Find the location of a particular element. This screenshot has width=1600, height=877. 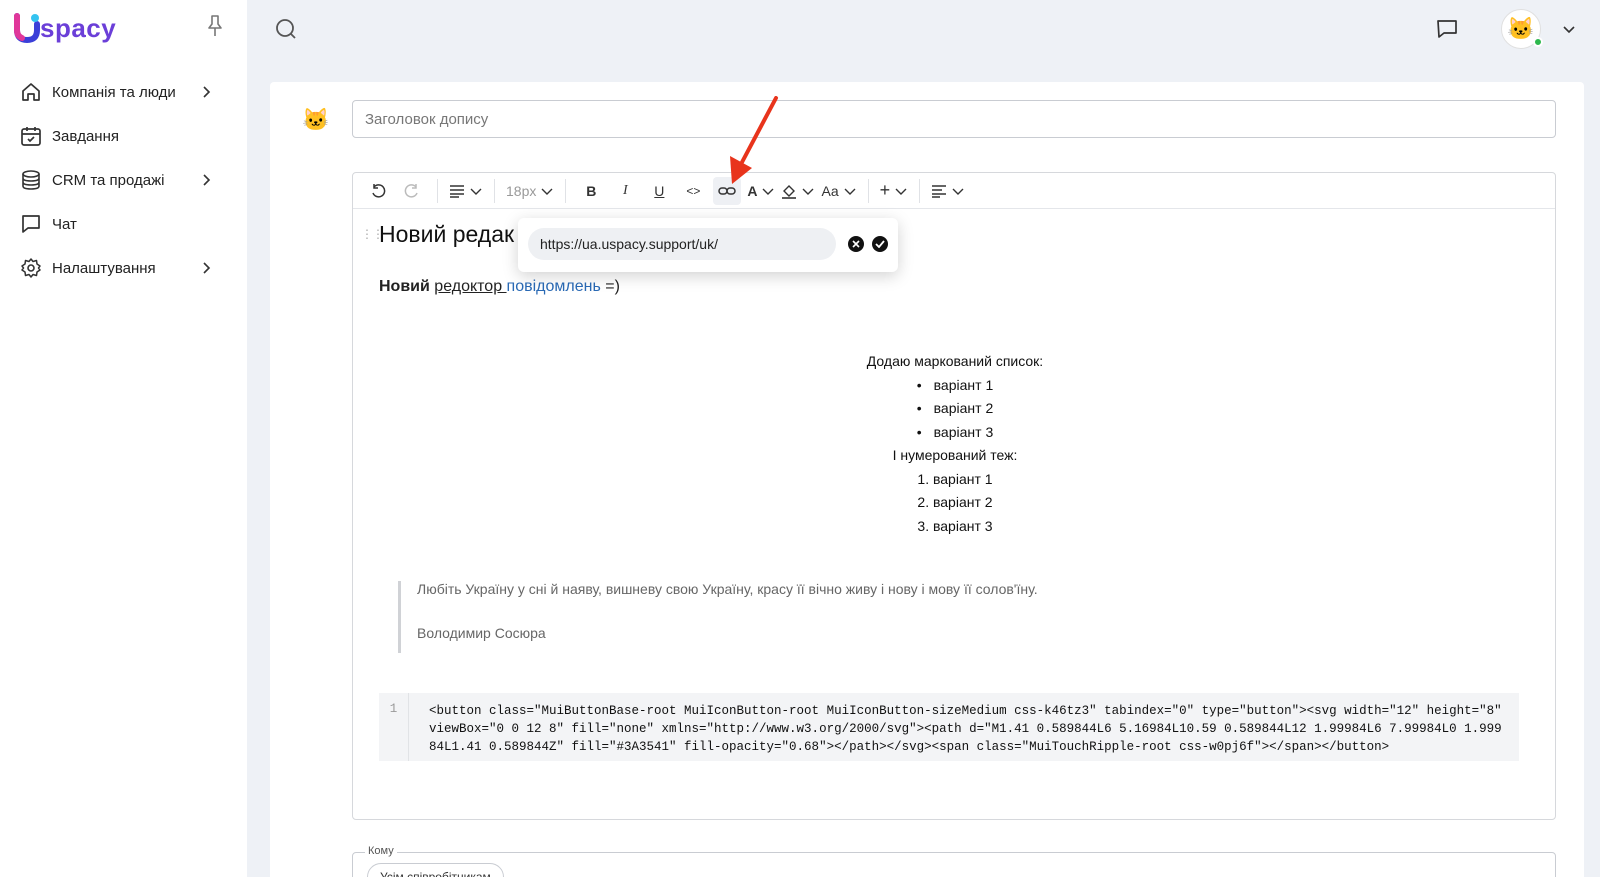

font-size-dropdown: 18px is located at coordinates (530, 191).